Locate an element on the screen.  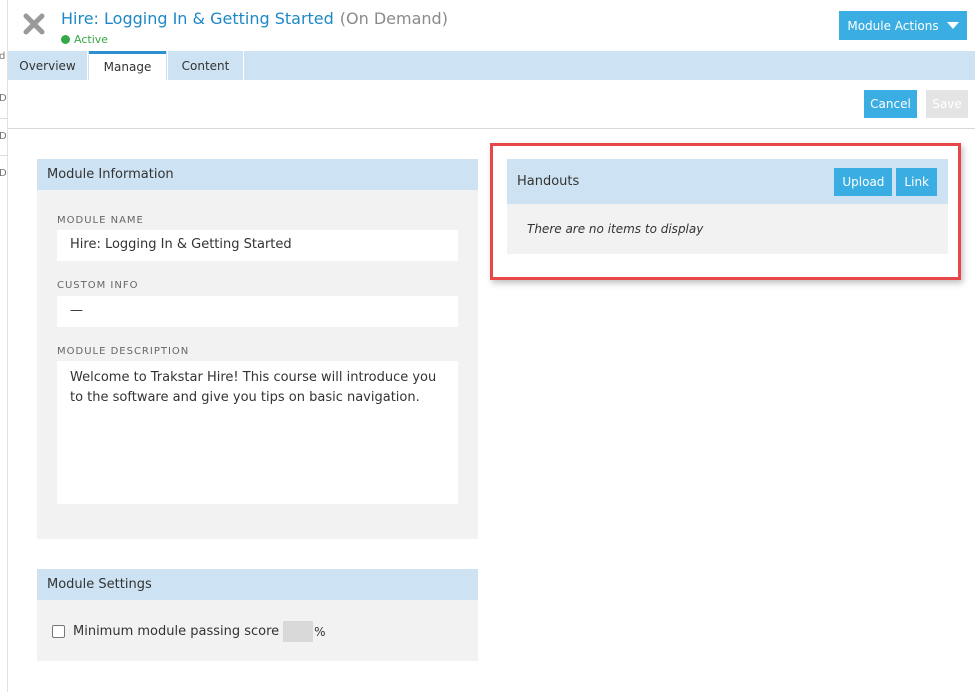
tab-manage: Manage is located at coordinates (127, 65).